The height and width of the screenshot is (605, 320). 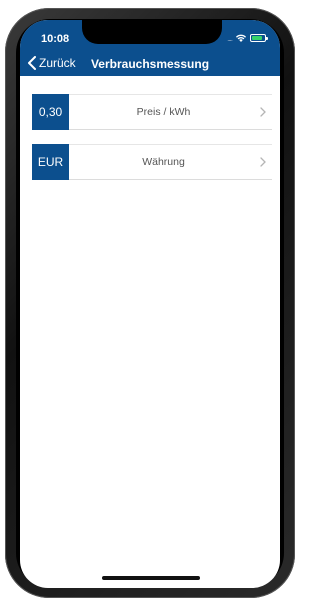 I want to click on battery-icon, so click(x=259, y=38).